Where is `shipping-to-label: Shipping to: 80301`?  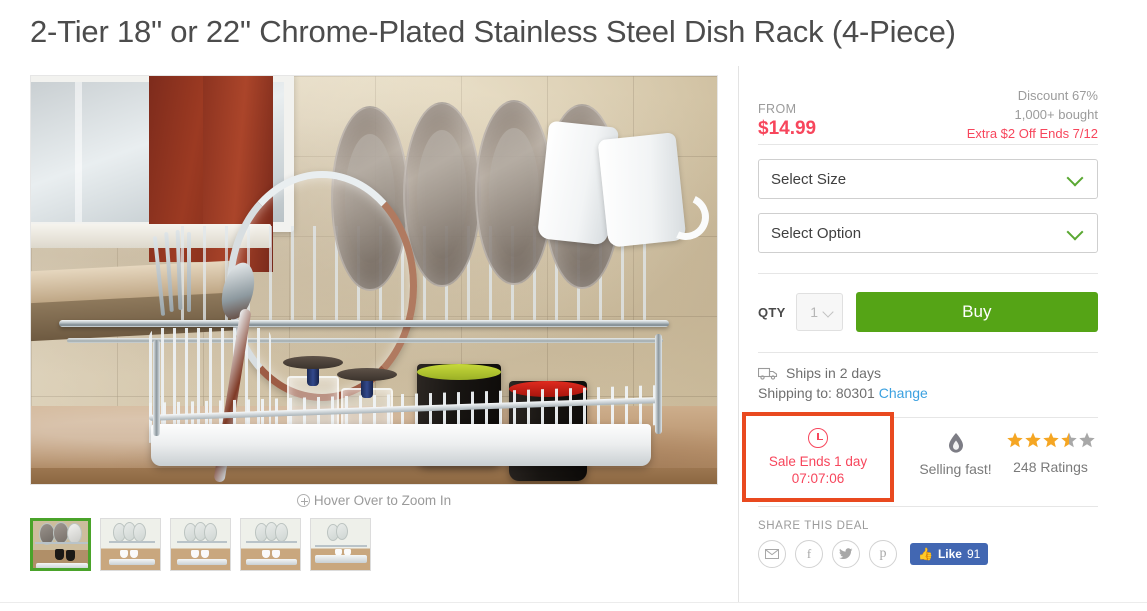
shipping-to-label: Shipping to: 80301 is located at coordinates (816, 393).